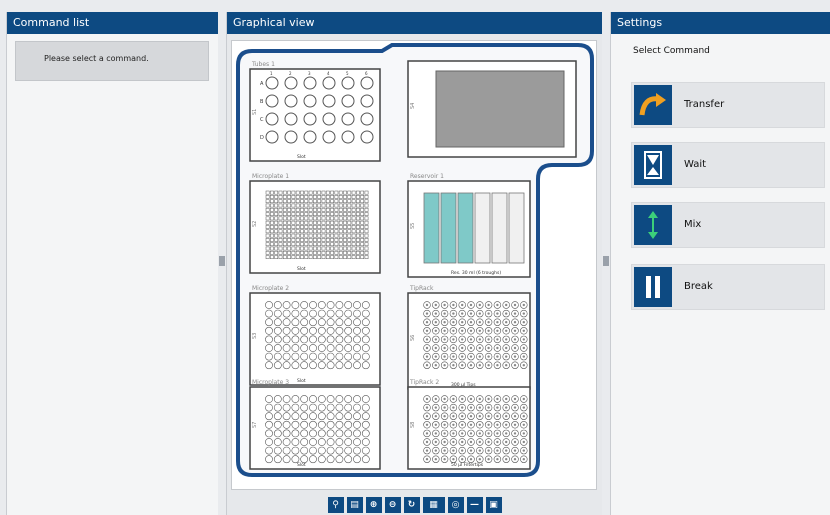 This screenshot has width=830, height=515. Describe the element at coordinates (728, 225) in the screenshot. I see `mix-command-button: Mix` at that location.